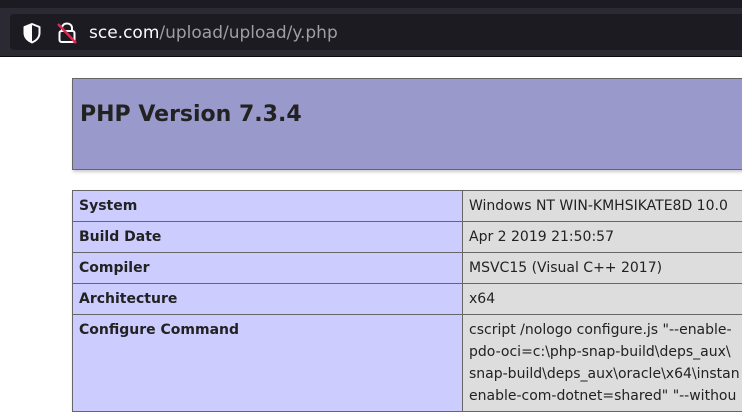 This screenshot has width=742, height=412. I want to click on table-row: Build Date Apr 2 2019 21:50:57, so click(407, 237).